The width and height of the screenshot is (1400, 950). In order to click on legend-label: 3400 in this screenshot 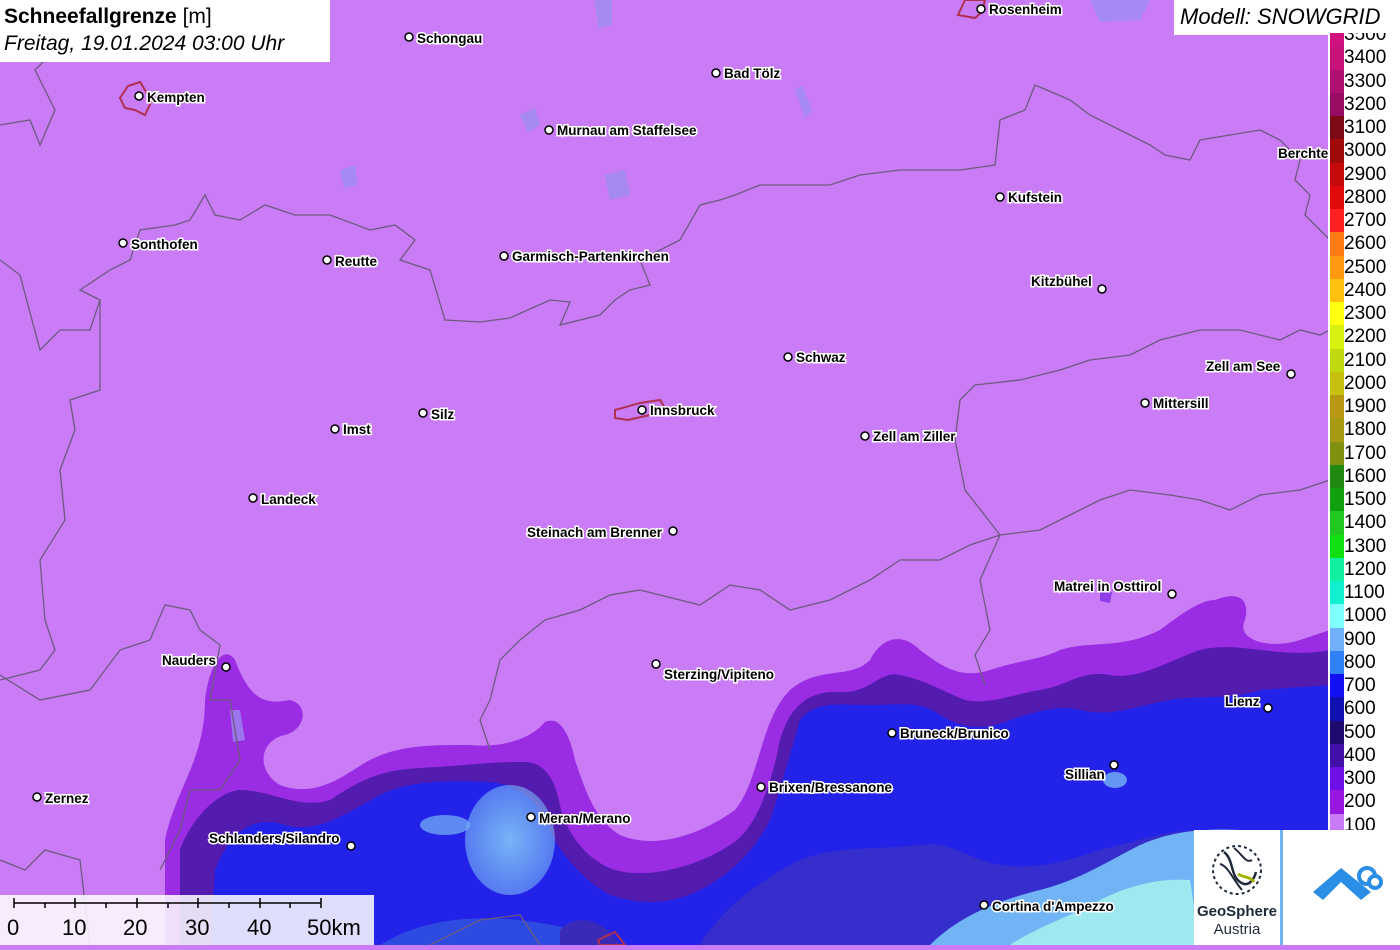, I will do `click(1365, 58)`.